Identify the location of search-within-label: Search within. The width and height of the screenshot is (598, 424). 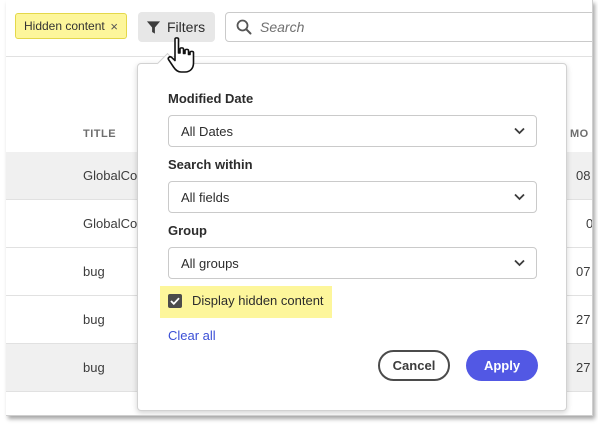
(210, 164).